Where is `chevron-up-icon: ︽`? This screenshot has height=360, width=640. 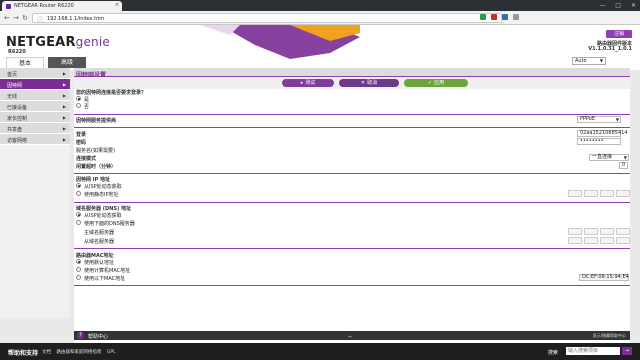
chevron-up-icon: ︽ is located at coordinates (350, 336).